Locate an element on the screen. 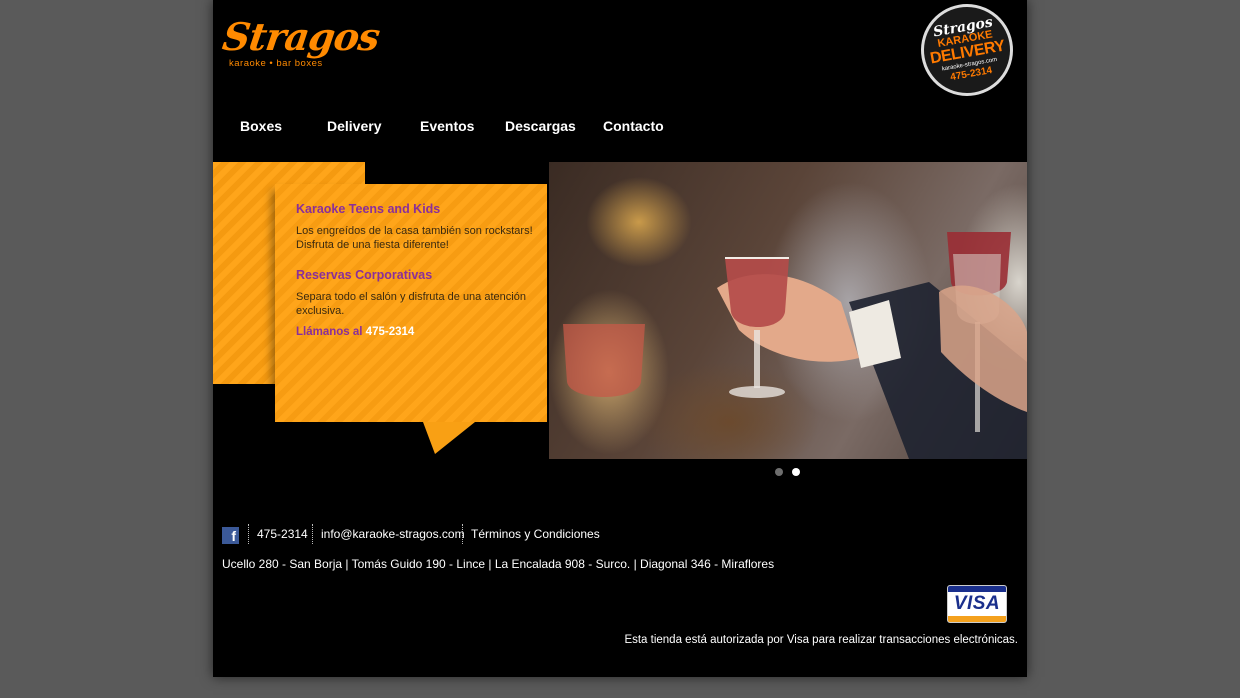 The height and width of the screenshot is (698, 1240). promo-call-label: Llámanos al is located at coordinates (329, 332).